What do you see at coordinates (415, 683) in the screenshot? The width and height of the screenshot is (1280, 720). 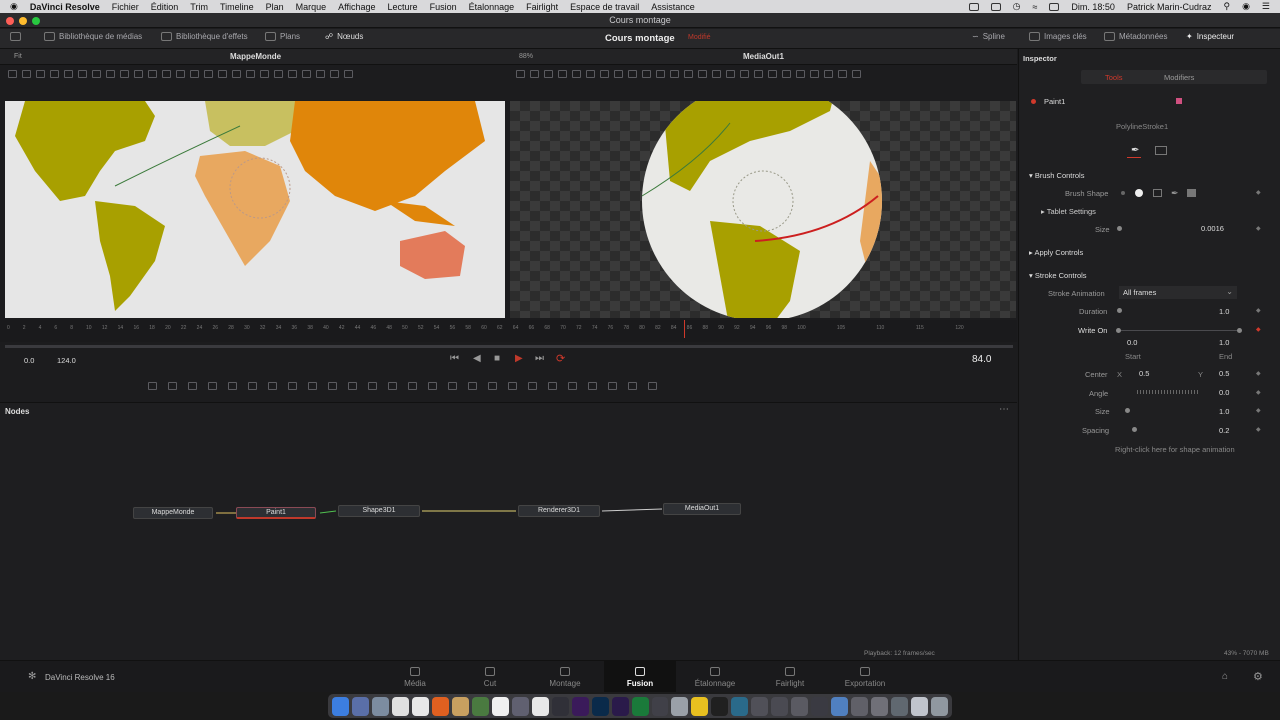 I see `page-media: Média` at bounding box center [415, 683].